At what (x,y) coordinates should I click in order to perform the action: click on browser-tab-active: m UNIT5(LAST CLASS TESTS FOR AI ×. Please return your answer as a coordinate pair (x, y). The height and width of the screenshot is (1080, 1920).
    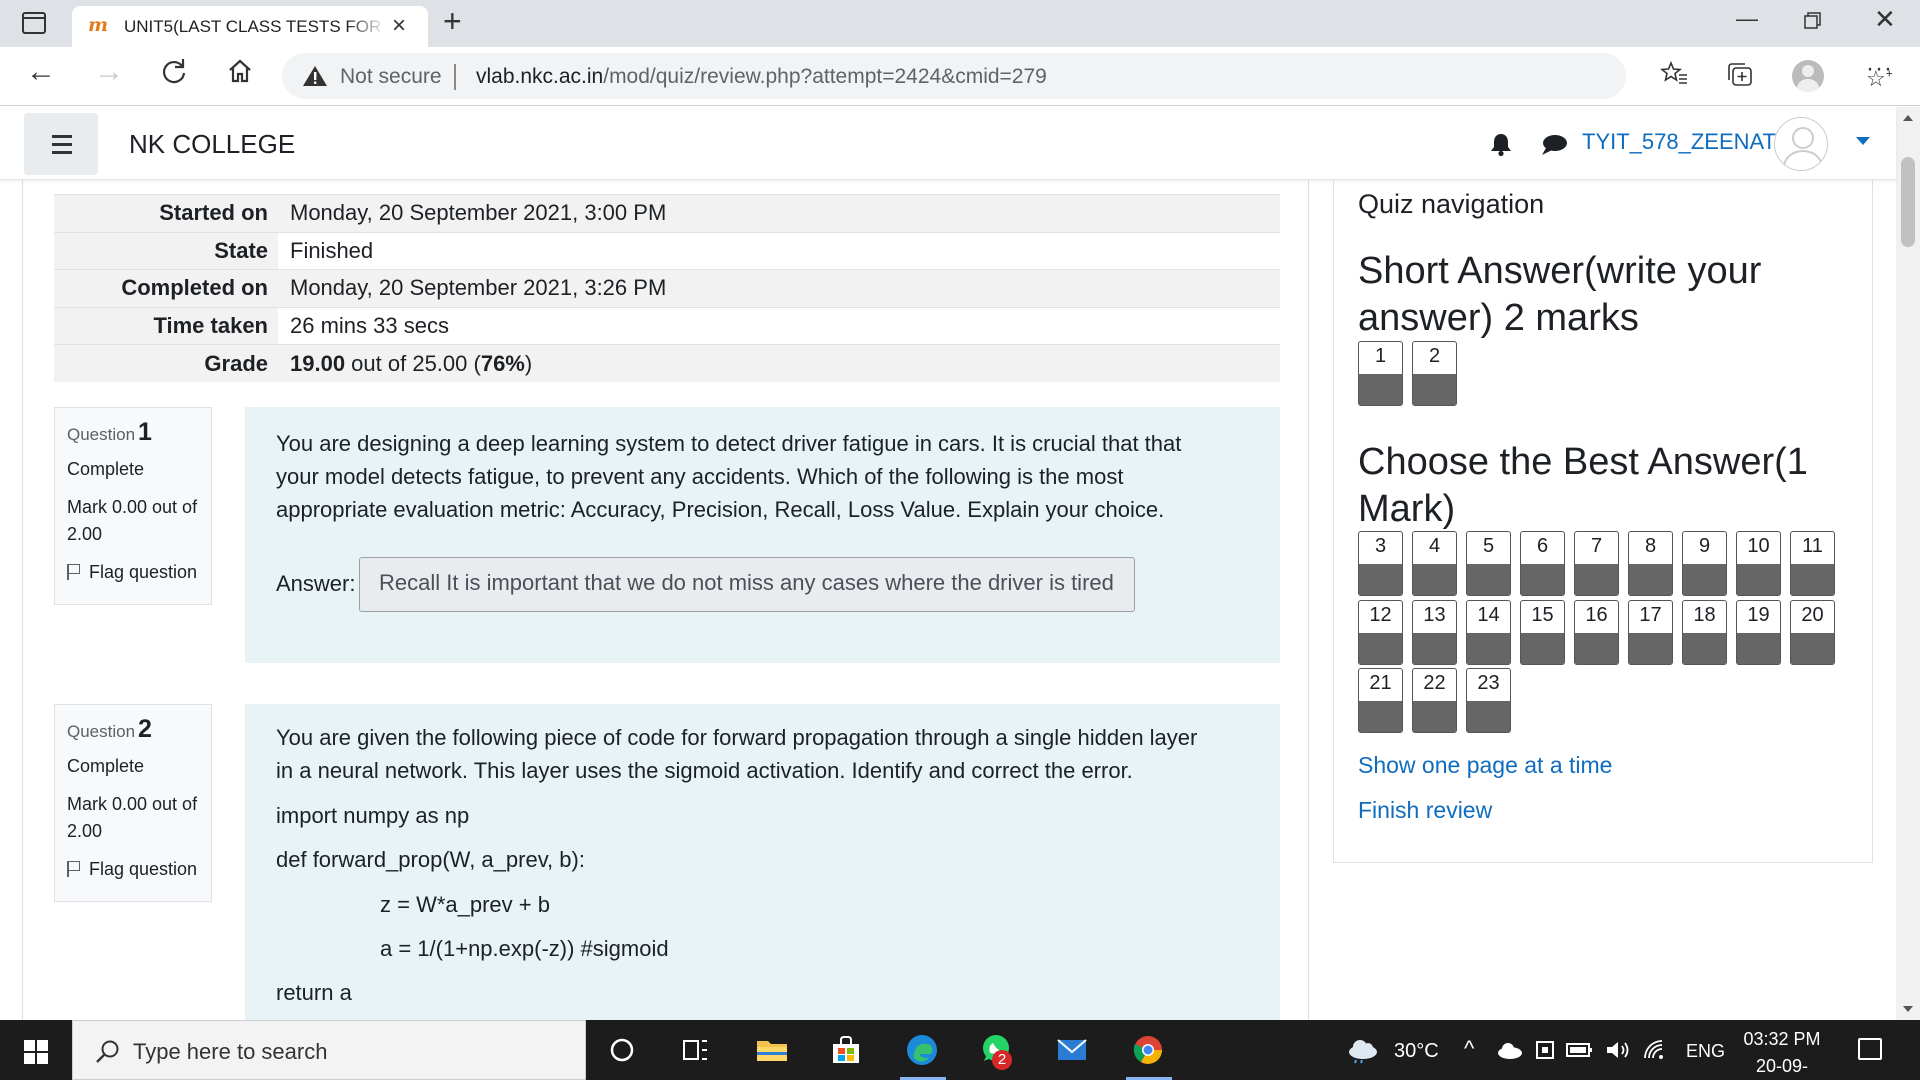
    Looking at the image, I should click on (250, 26).